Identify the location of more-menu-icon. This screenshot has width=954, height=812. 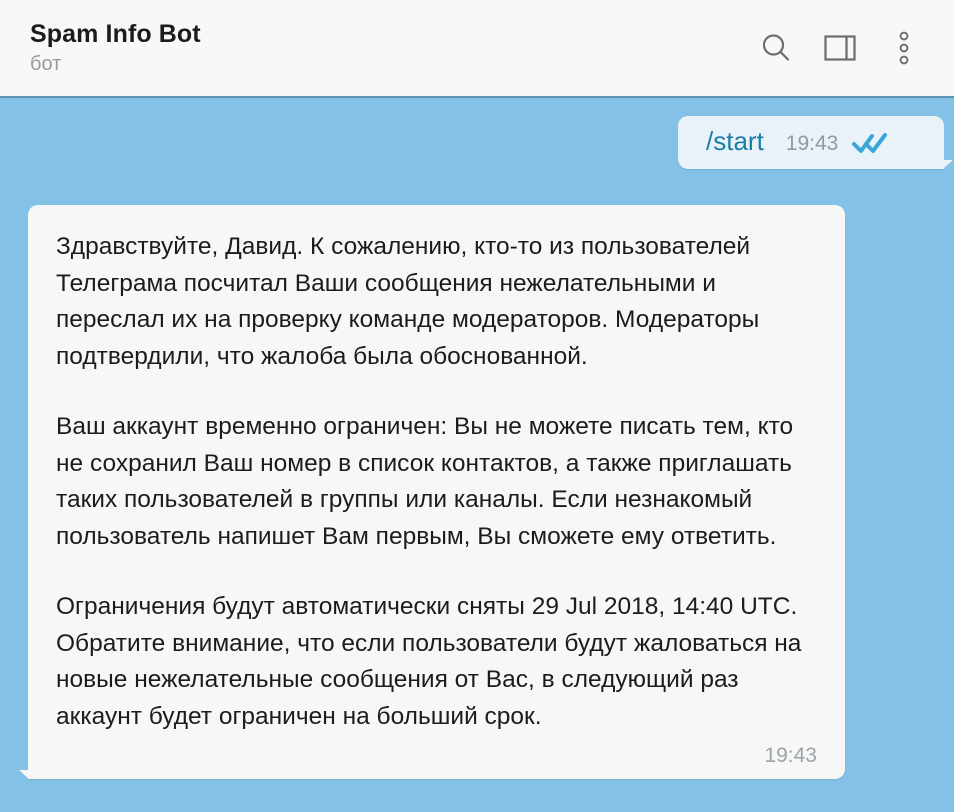
(904, 48).